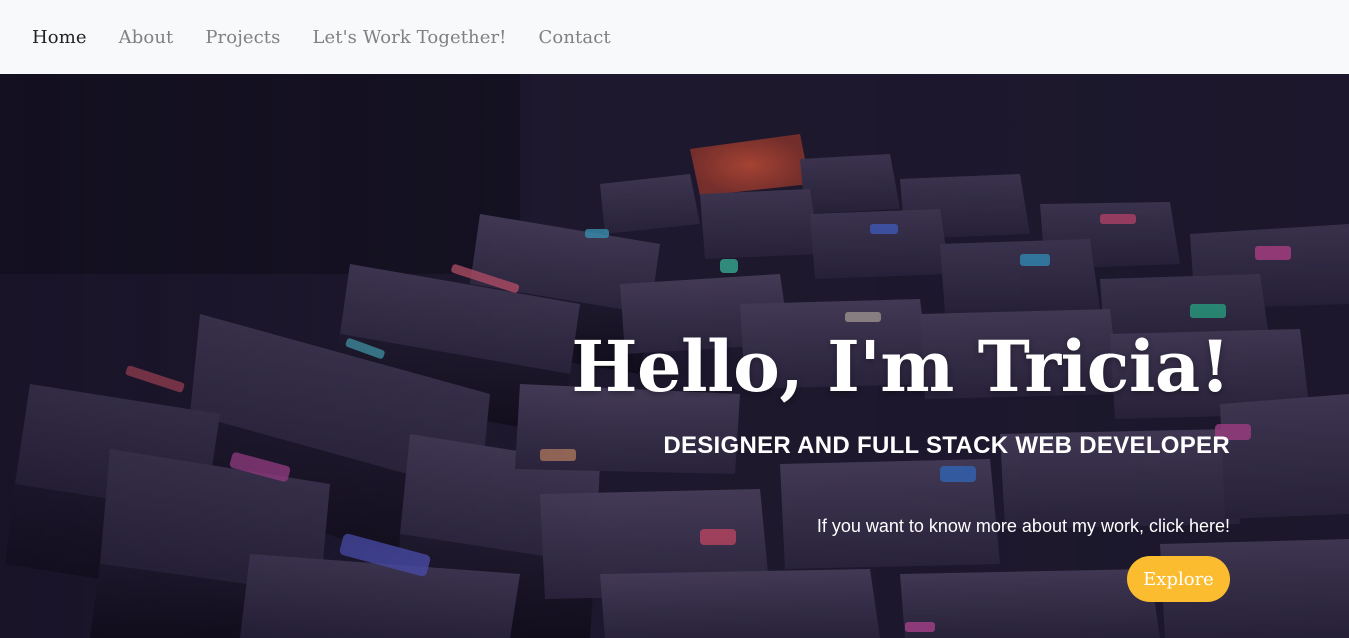 Image resolution: width=1349 pixels, height=638 pixels. I want to click on hero-subtitle: DESIGNER AND FULL STACK WEB DEVELOPER, so click(946, 445).